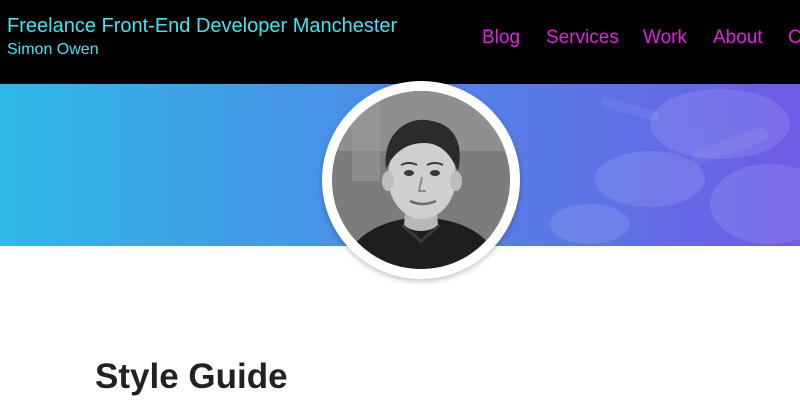 The width and height of the screenshot is (800, 400). Describe the element at coordinates (501, 38) in the screenshot. I see `nav-link-blog: Blog` at that location.